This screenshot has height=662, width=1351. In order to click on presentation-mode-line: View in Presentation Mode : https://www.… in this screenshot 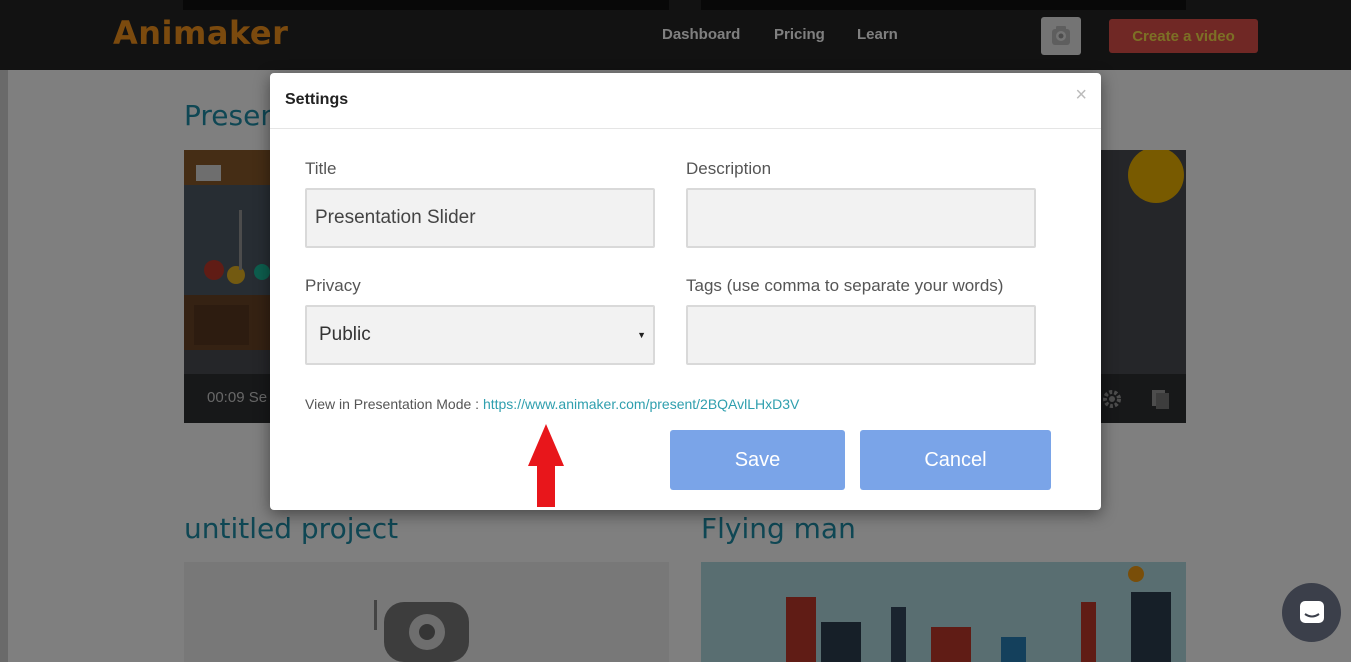, I will do `click(552, 404)`.